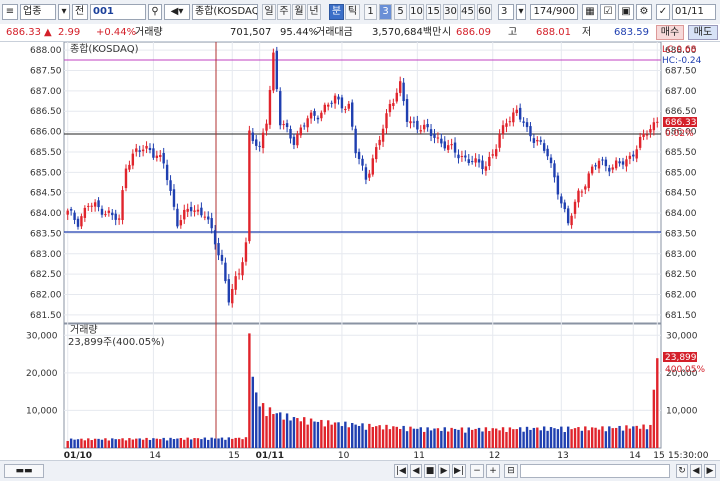 This screenshot has width=720, height=481. What do you see at coordinates (663, 12) in the screenshot?
I see `calendar-check-icon: ✓` at bounding box center [663, 12].